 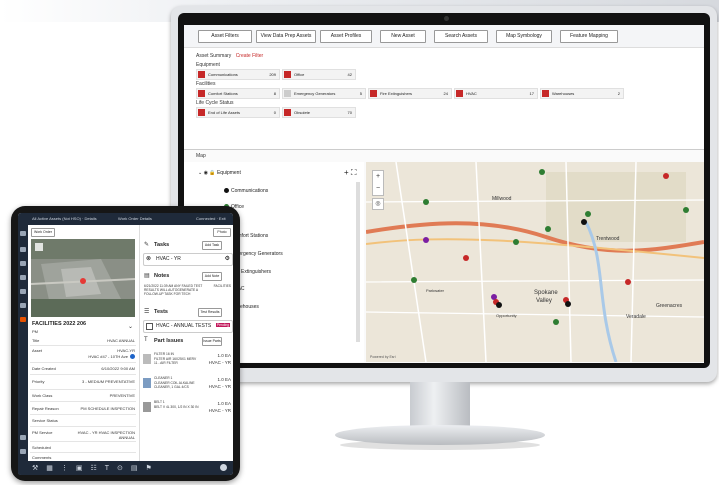 What do you see at coordinates (23, 249) in the screenshot?
I see `list-icon` at bounding box center [23, 249].